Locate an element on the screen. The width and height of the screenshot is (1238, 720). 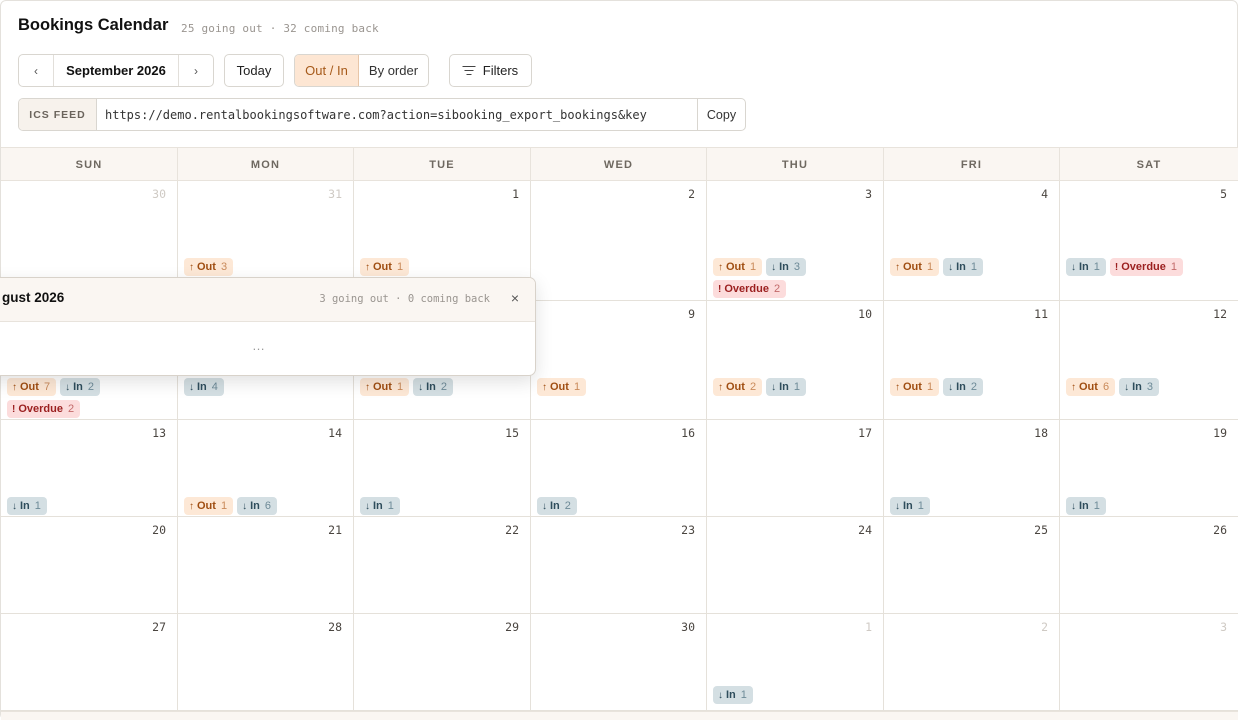
next-month-button: › is located at coordinates (195, 70).